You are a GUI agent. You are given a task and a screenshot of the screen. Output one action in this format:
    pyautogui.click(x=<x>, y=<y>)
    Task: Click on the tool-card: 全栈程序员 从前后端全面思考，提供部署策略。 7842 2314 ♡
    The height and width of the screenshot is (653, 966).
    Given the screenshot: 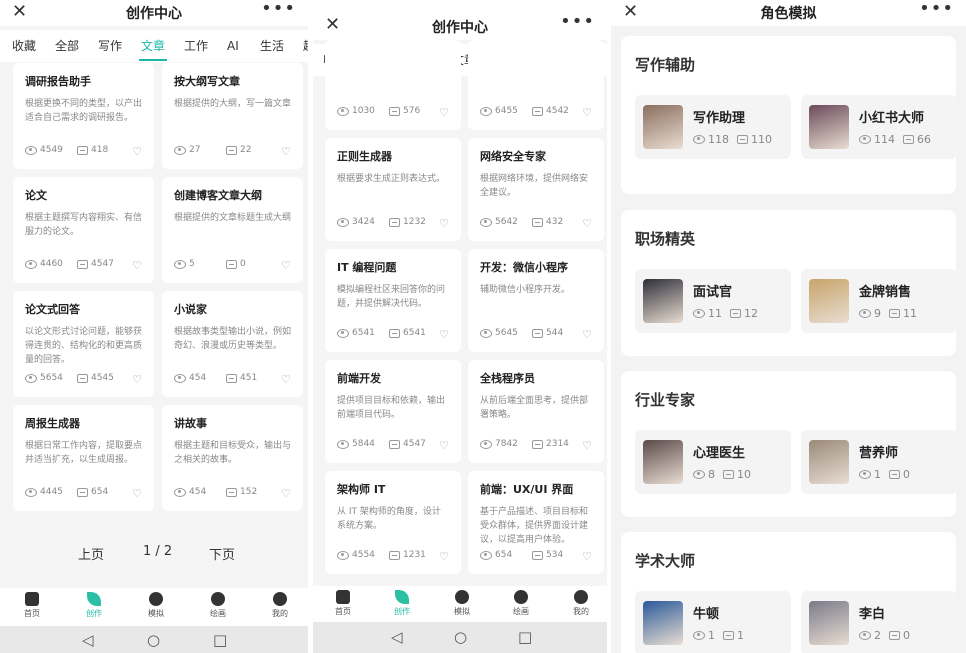 What is the action you would take?
    pyautogui.click(x=536, y=411)
    